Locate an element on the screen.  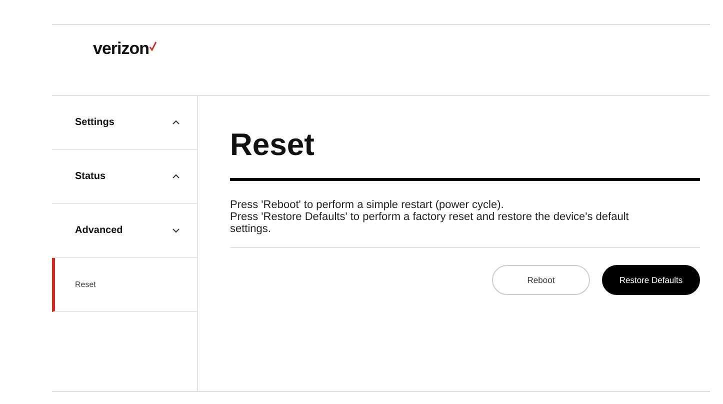
logo-text: verizon is located at coordinates (121, 49).